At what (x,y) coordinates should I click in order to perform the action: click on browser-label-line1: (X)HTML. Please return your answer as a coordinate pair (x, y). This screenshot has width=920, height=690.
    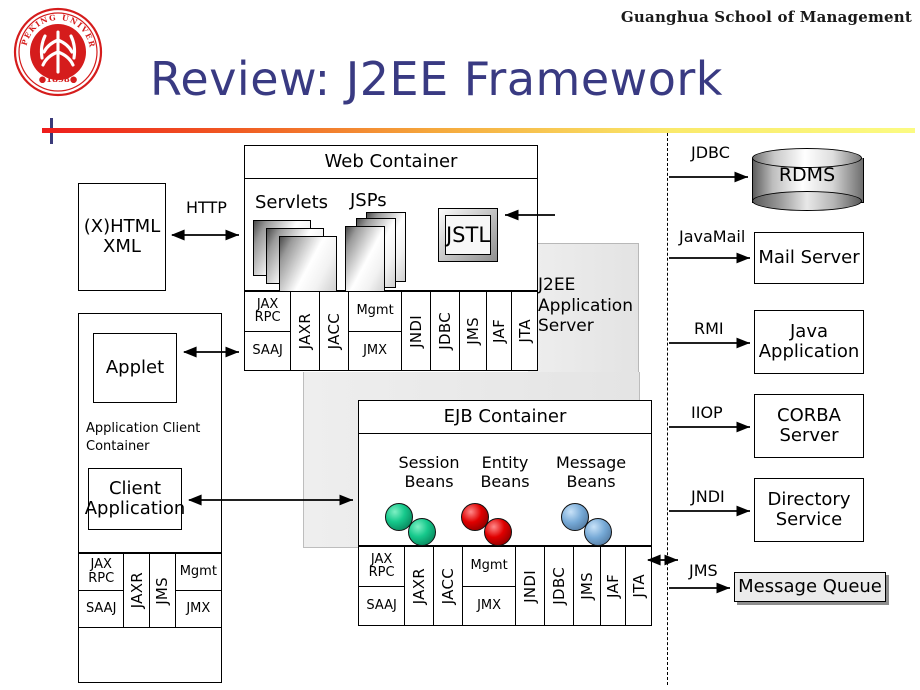
    Looking at the image, I should click on (122, 226).